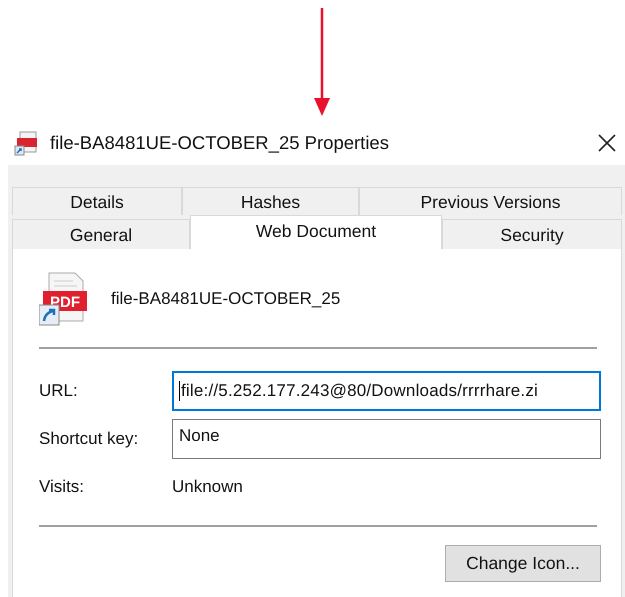  What do you see at coordinates (59, 391) in the screenshot?
I see `field-label: URL:` at bounding box center [59, 391].